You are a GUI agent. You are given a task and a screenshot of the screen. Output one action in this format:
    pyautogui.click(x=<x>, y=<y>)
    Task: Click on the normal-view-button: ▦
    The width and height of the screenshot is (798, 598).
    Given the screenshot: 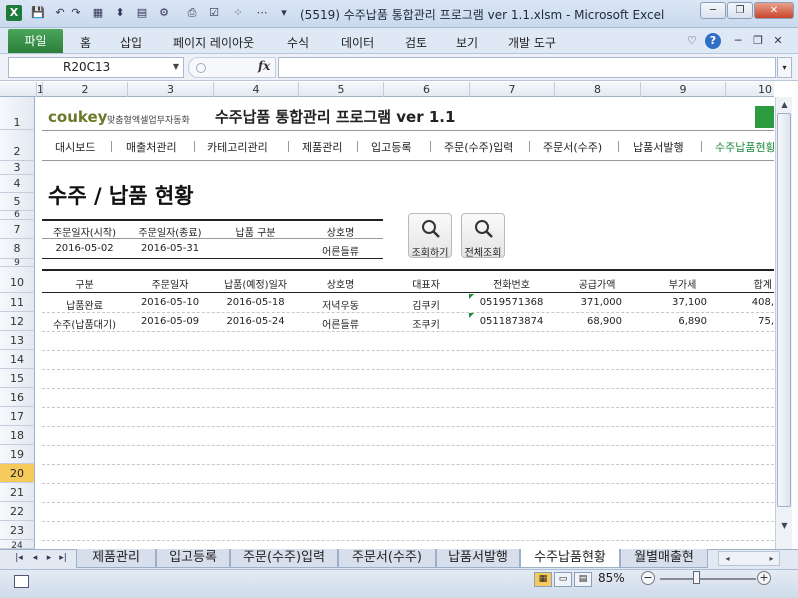 What is the action you would take?
    pyautogui.click(x=543, y=579)
    